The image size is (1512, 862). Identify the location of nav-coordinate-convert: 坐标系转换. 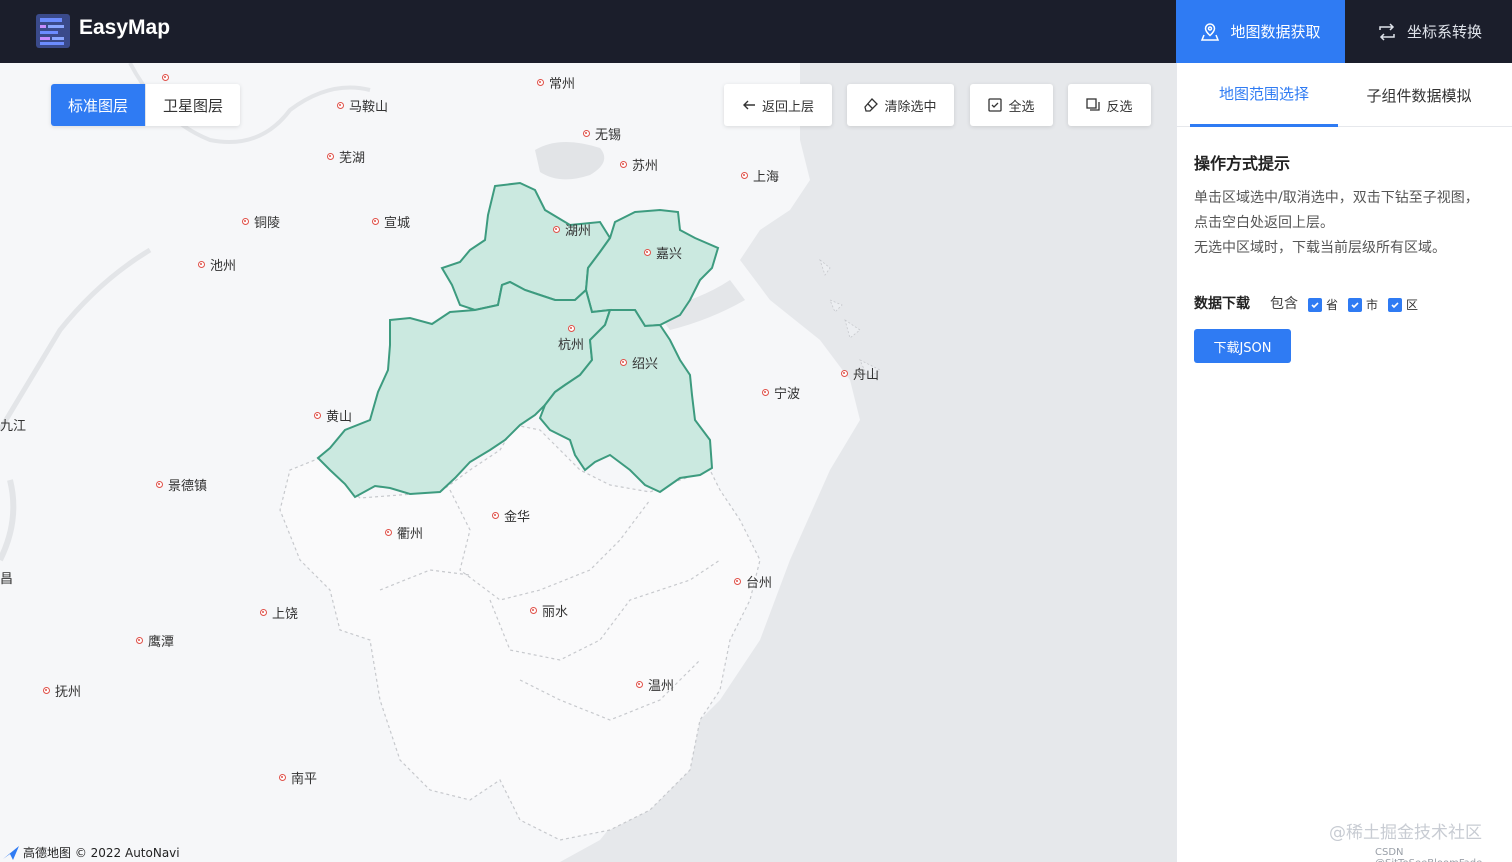
(1429, 31).